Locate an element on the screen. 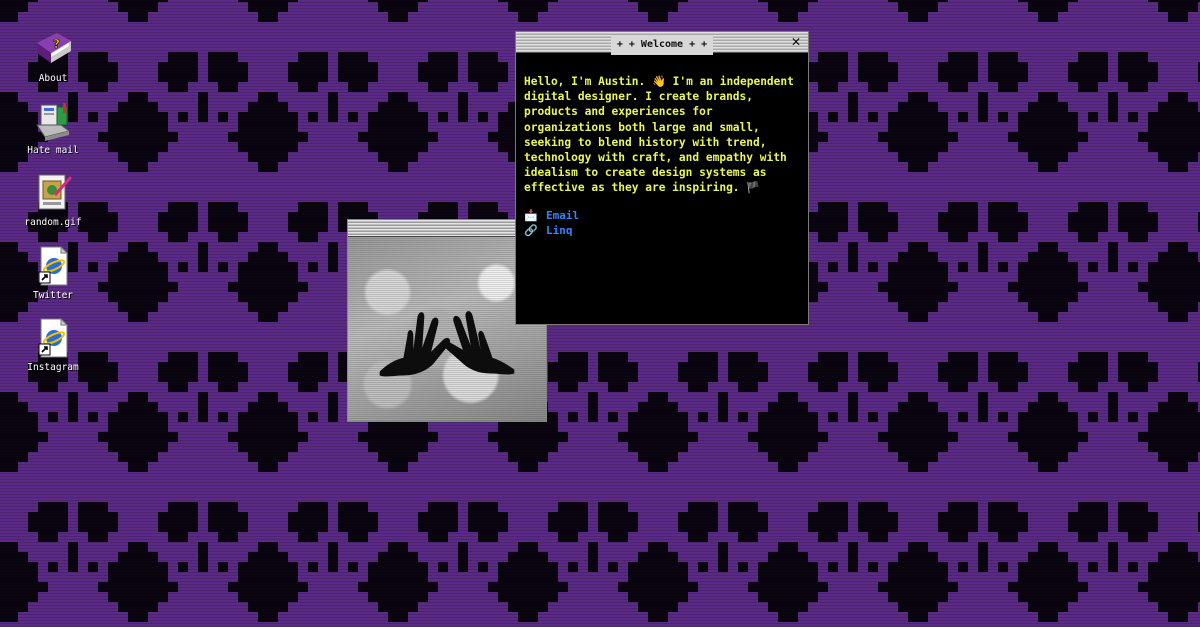 This screenshot has height=627, width=1200. welcome-window-titlebar: + + Welcome + + ✕ is located at coordinates (662, 43).